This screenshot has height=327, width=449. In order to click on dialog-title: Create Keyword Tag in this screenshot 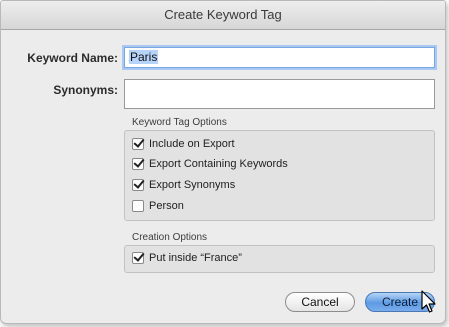, I will do `click(223, 15)`.